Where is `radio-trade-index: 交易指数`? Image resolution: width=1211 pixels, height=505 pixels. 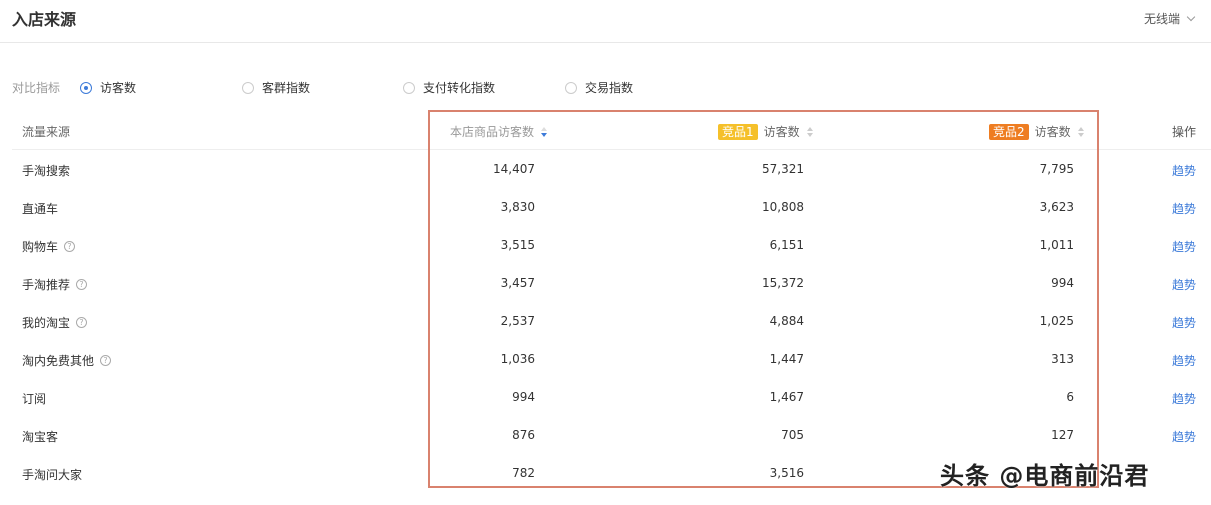
radio-trade-index: 交易指数 is located at coordinates (599, 87).